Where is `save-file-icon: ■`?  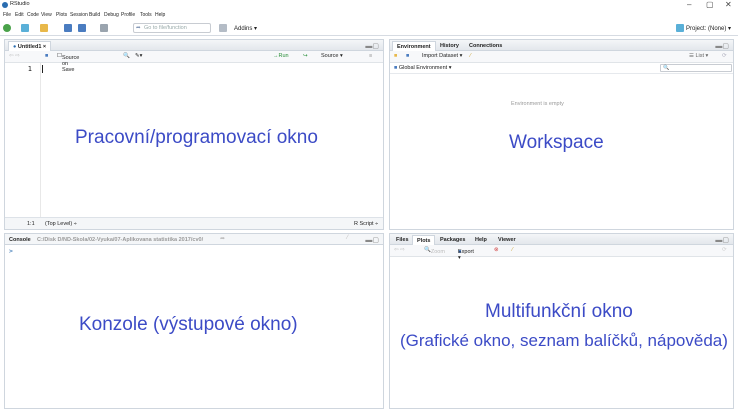 save-file-icon: ■ is located at coordinates (46, 56).